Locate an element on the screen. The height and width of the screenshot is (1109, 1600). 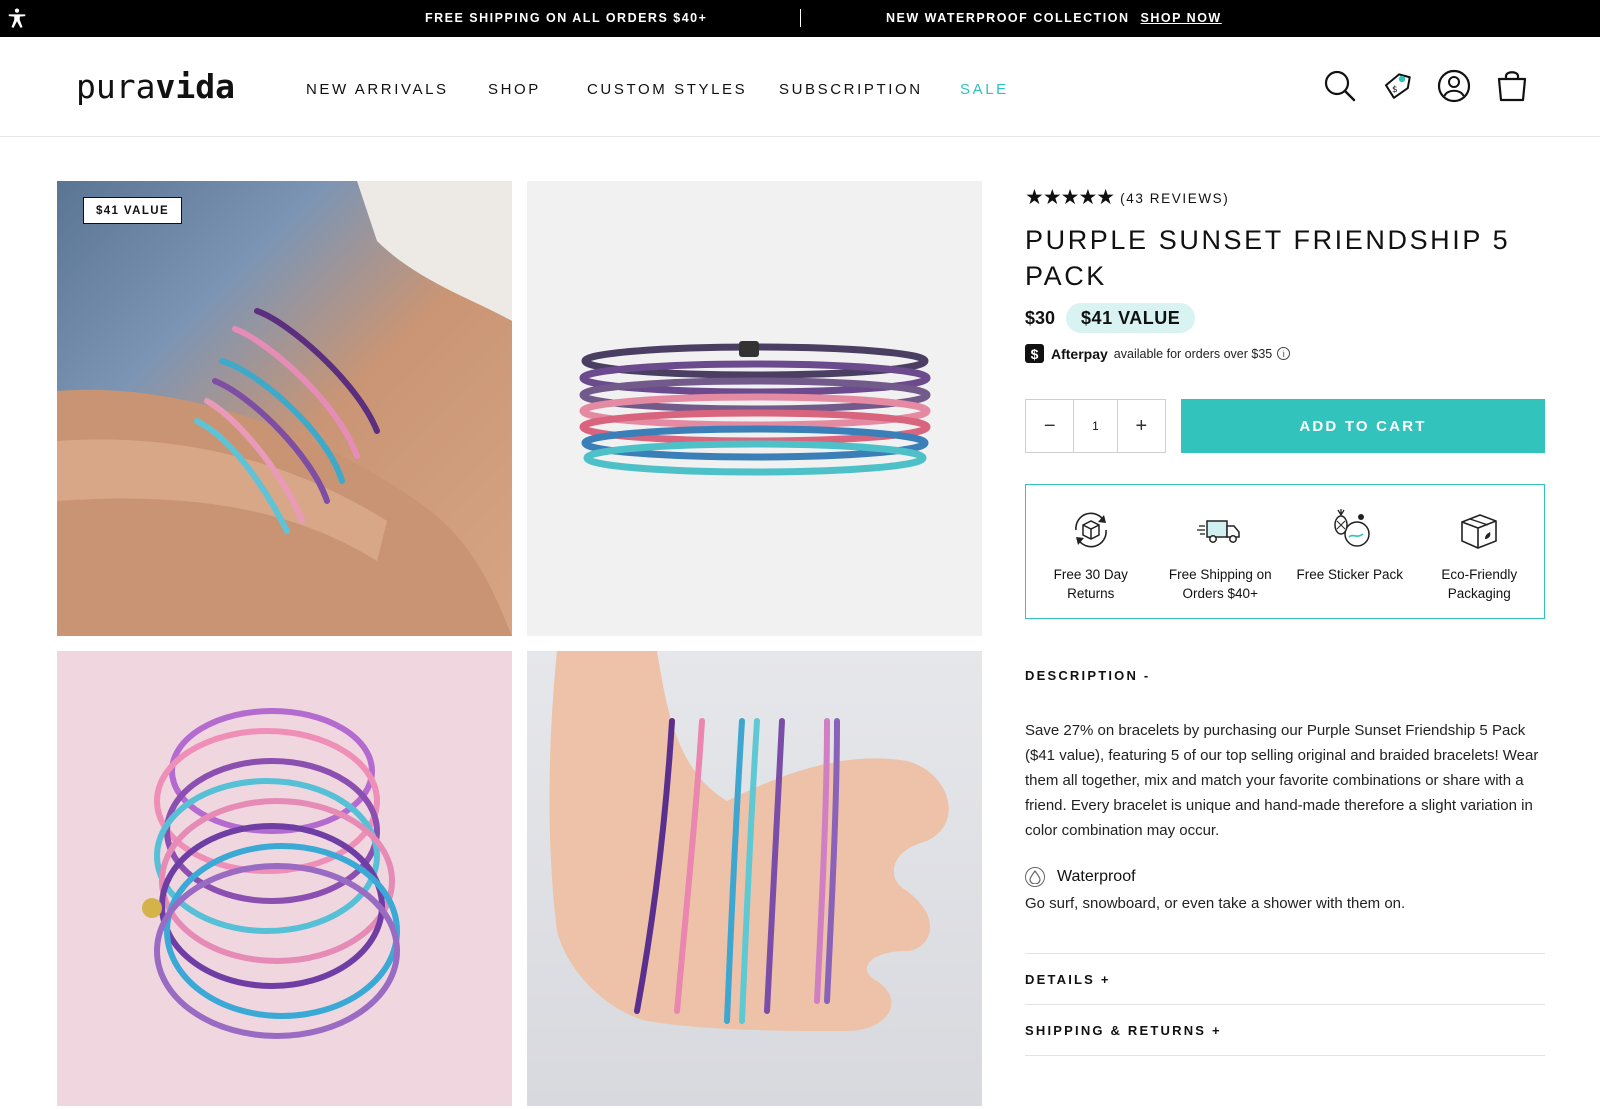
rating-stars: ★★★★★ is located at coordinates (1070, 197).